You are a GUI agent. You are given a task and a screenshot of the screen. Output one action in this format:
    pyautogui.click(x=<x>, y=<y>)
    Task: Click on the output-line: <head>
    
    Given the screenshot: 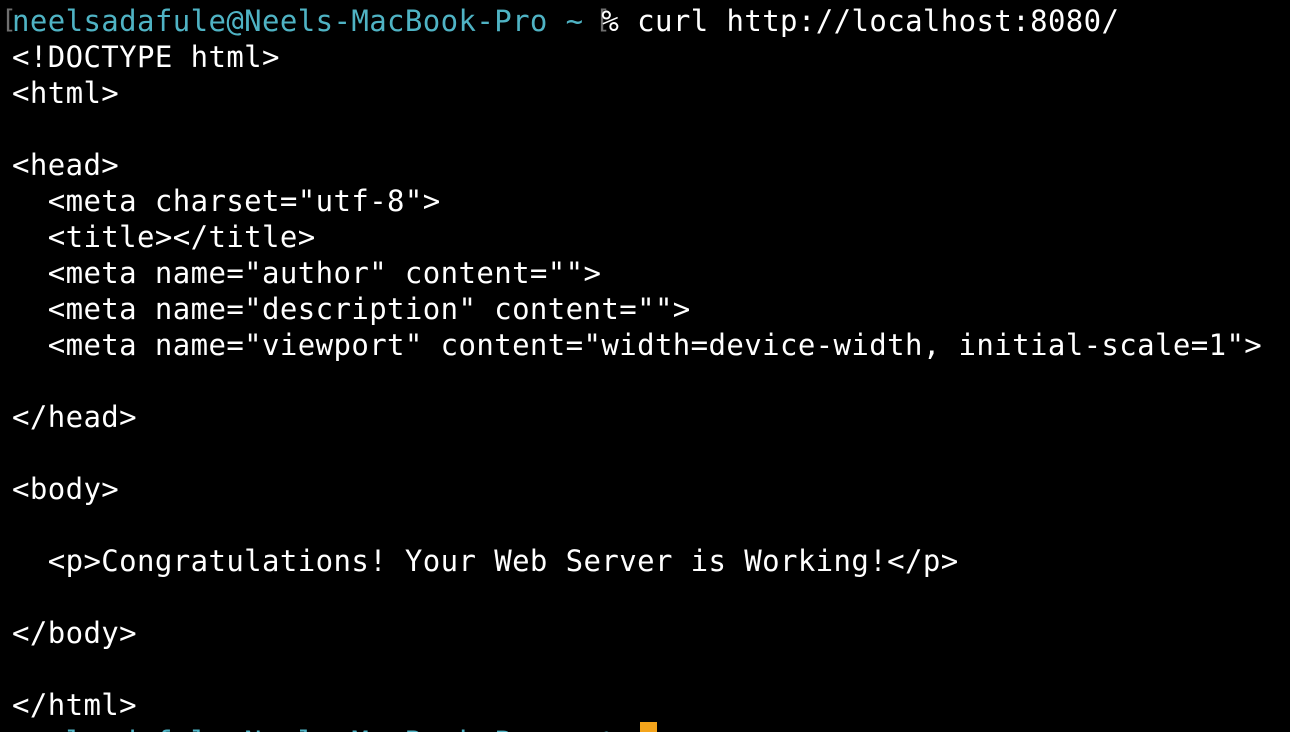 What is the action you would take?
    pyautogui.click(x=66, y=165)
    